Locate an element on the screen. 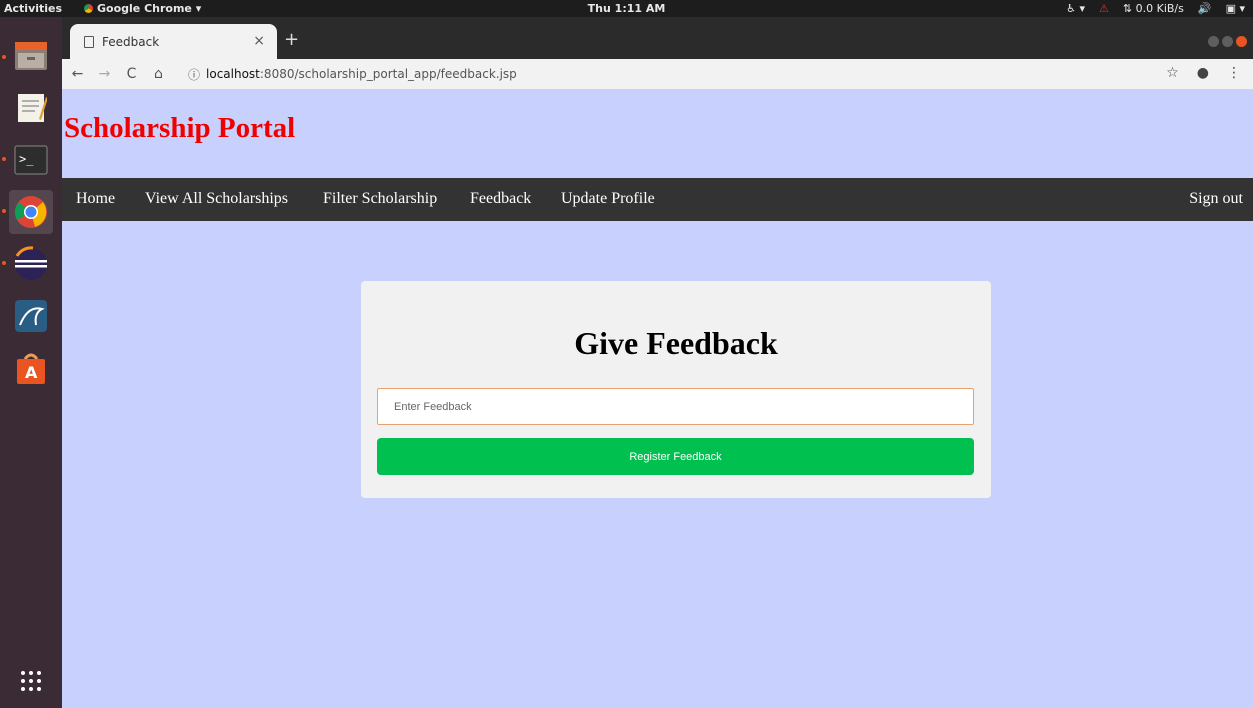 The image size is (1253, 708). register-feedback-button: Register Feedback is located at coordinates (675, 456).